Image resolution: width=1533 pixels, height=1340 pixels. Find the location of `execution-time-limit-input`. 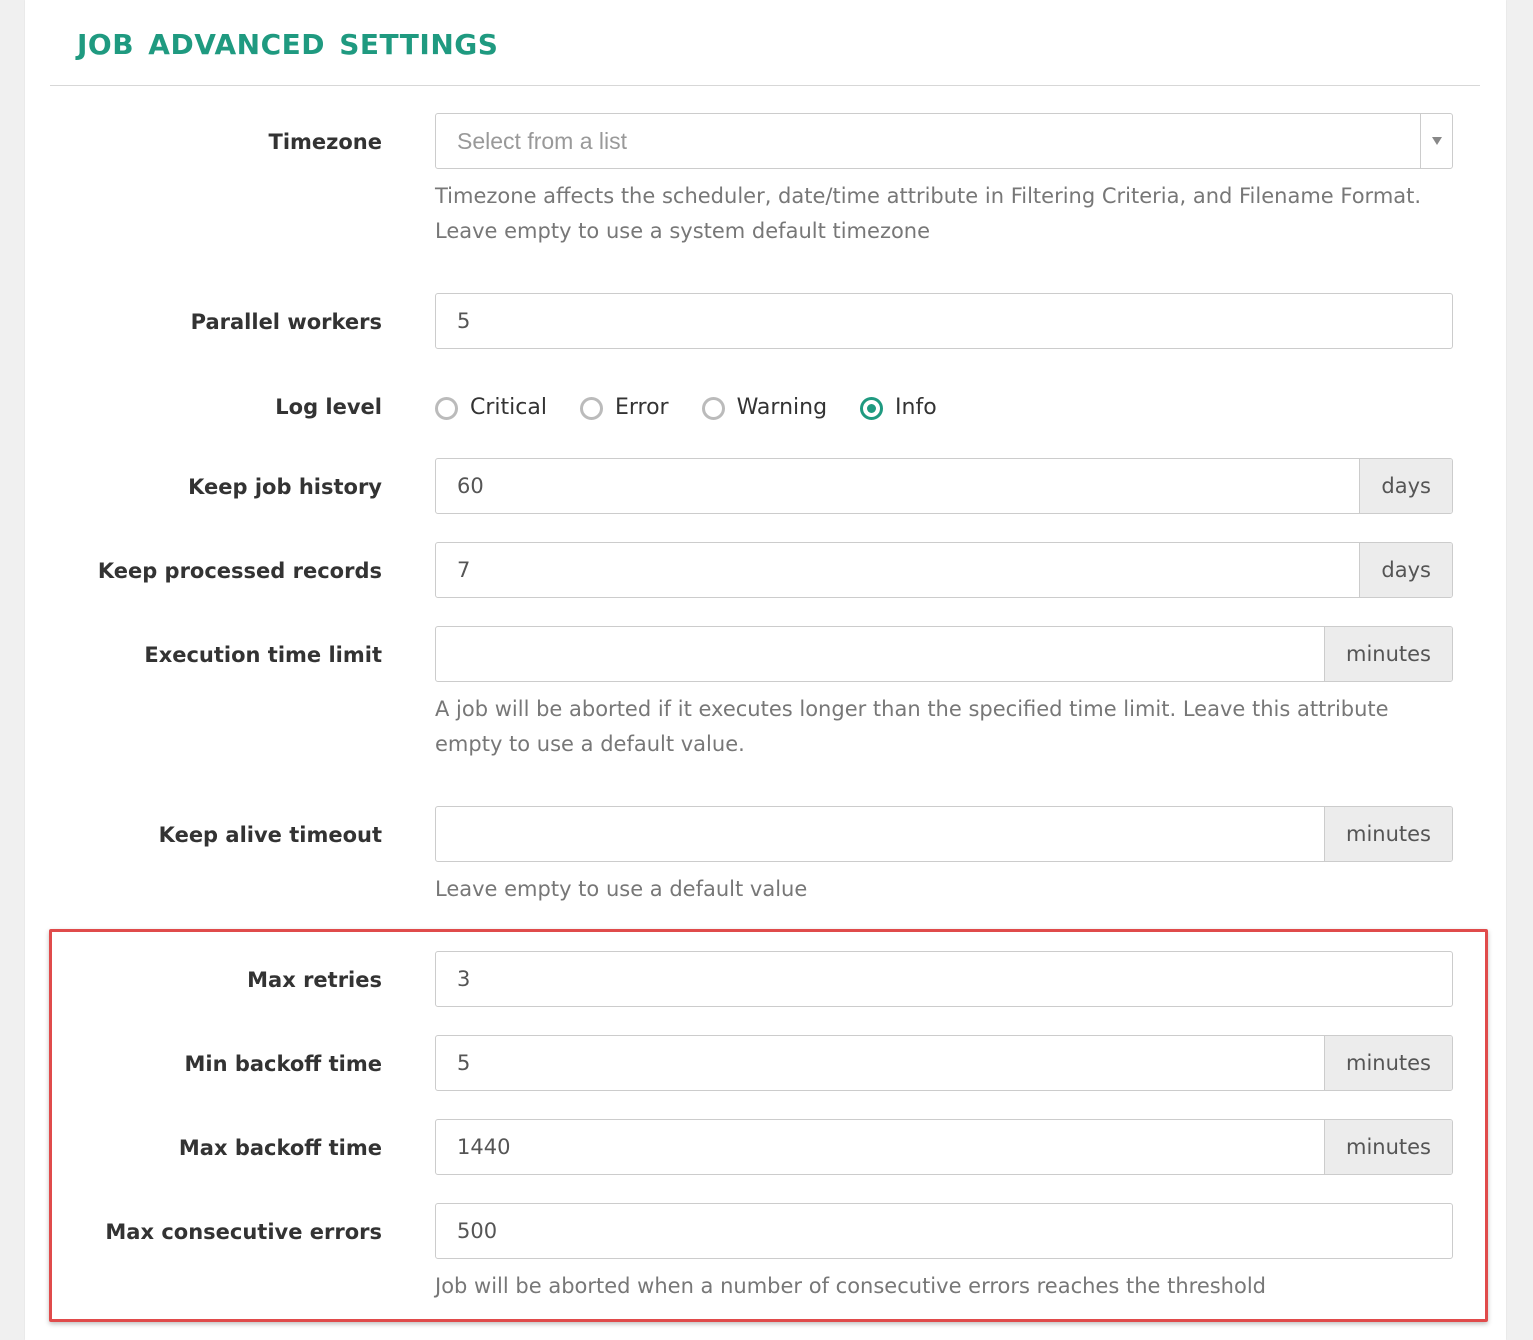

execution-time-limit-input is located at coordinates (880, 654).